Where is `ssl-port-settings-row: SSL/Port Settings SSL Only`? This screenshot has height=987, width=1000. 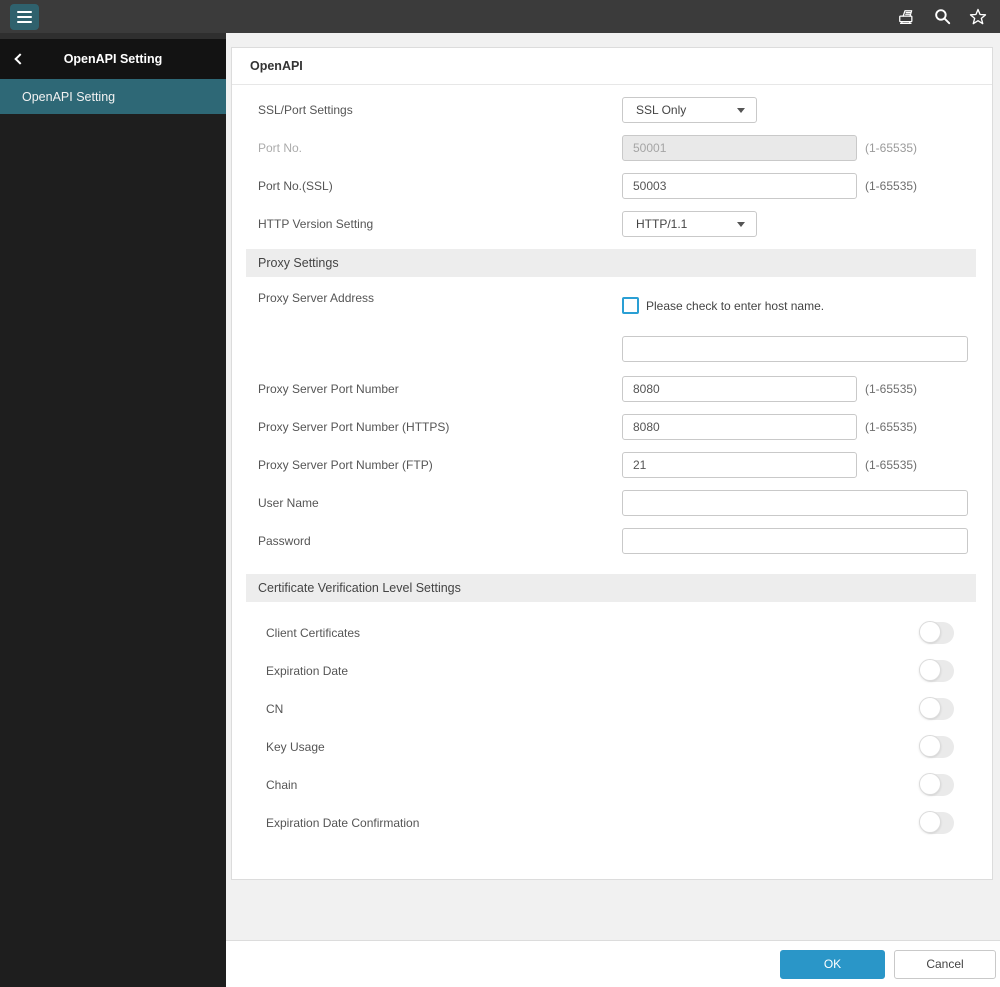 ssl-port-settings-row: SSL/Port Settings SSL Only is located at coordinates (612, 110).